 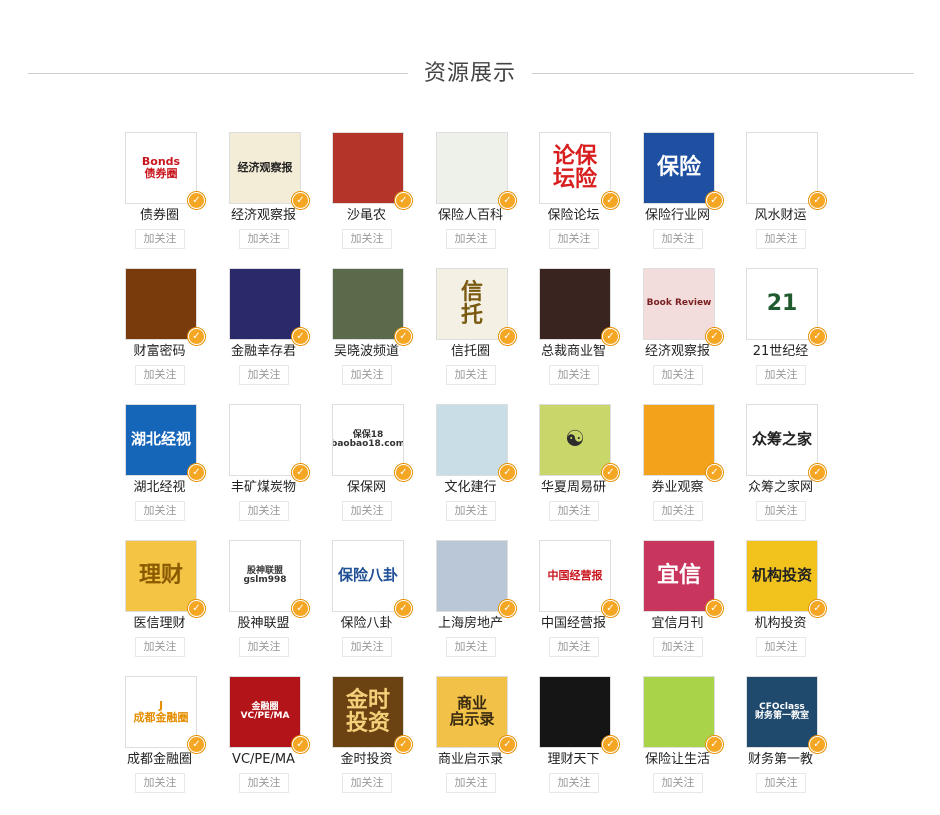 I want to click on resource-name: 文化建行, so click(x=470, y=488).